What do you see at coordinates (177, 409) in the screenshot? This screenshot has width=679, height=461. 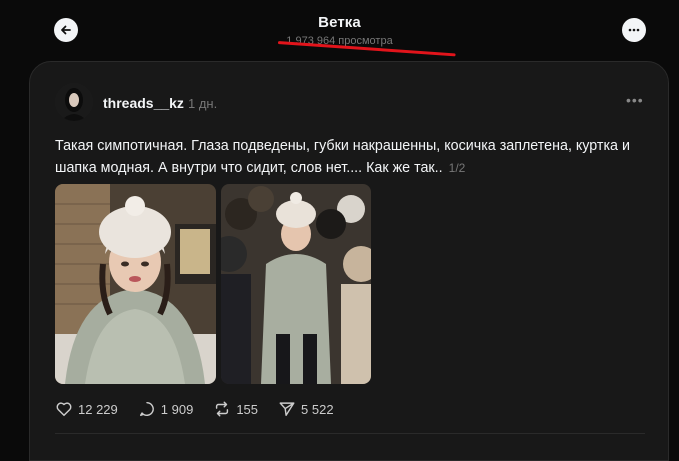 I see `reply-count: 1 909` at bounding box center [177, 409].